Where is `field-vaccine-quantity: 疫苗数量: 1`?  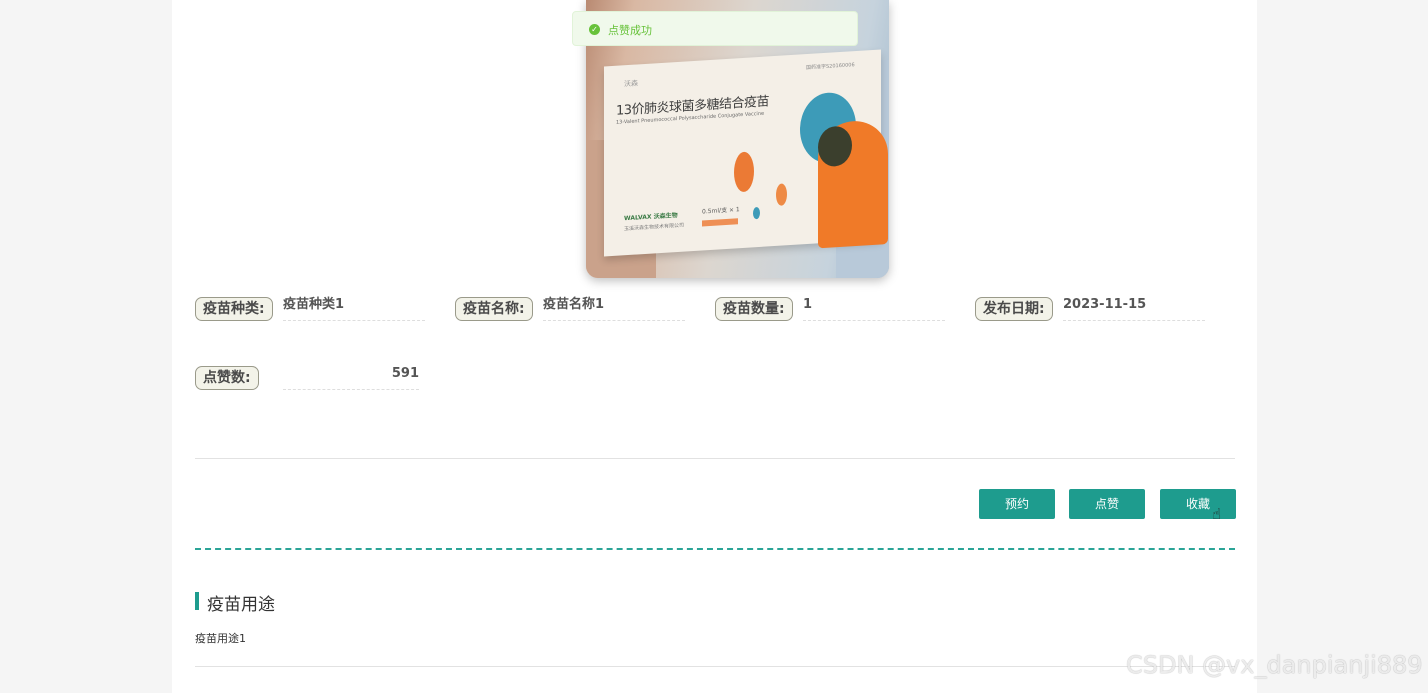
field-vaccine-quantity: 疫苗数量: 1 is located at coordinates (830, 311).